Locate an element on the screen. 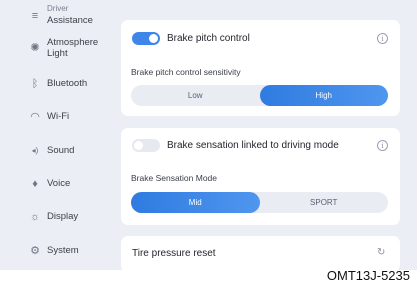 The width and height of the screenshot is (417, 289). refresh-icon: ↻ is located at coordinates (381, 252).